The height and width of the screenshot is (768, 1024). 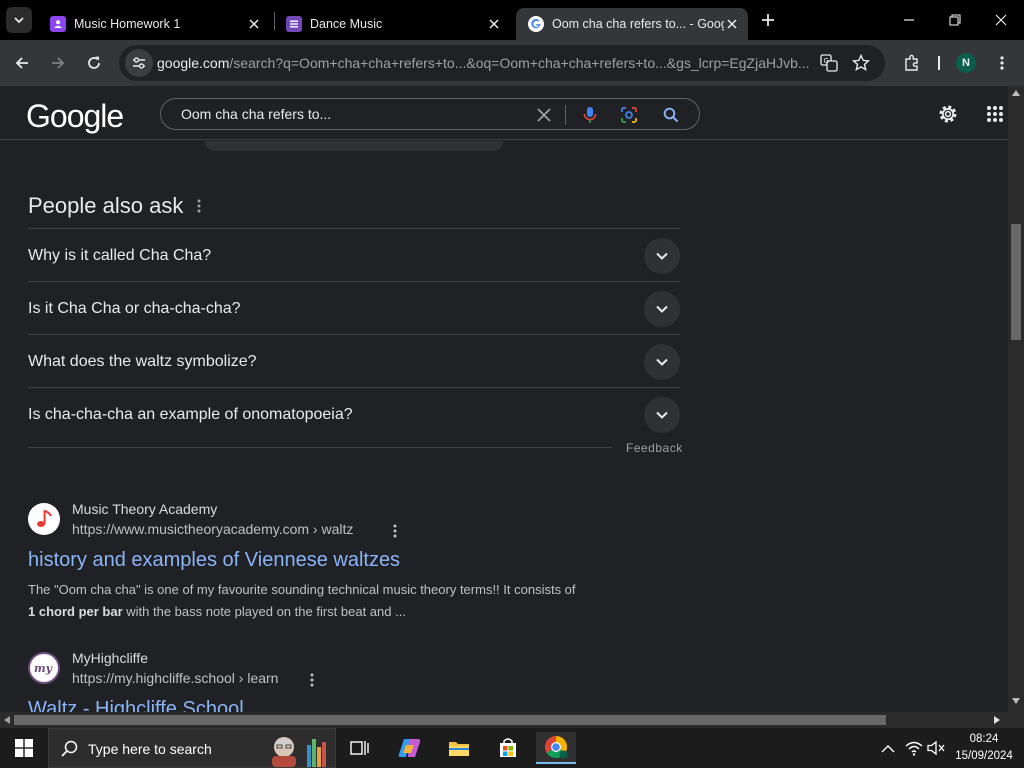 I want to click on copilot-button, so click(x=410, y=748).